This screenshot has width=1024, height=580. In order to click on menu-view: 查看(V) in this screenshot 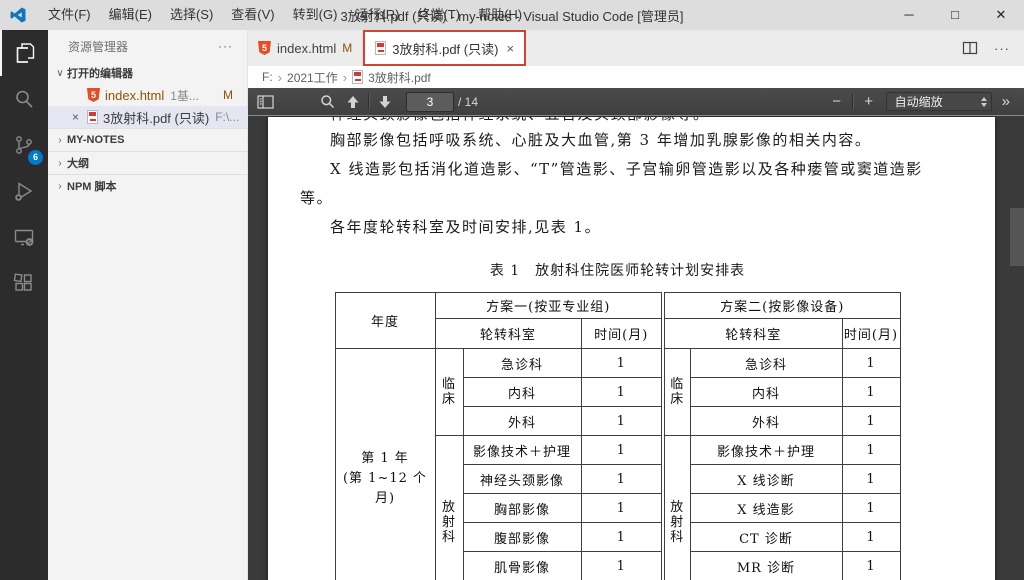, I will do `click(252, 15)`.